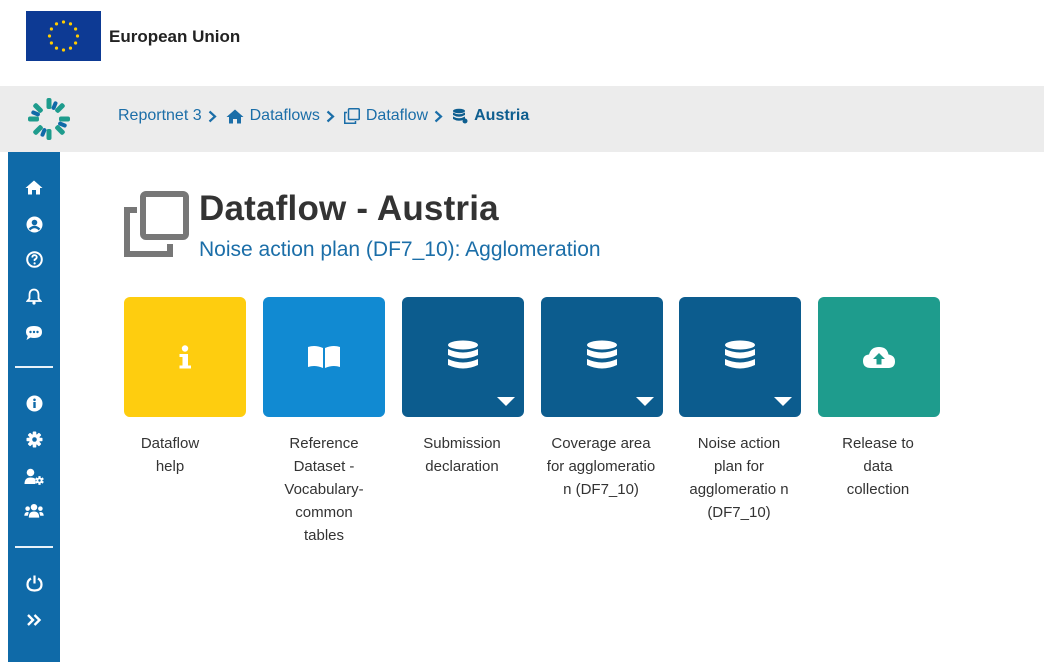 The width and height of the screenshot is (1044, 662). Describe the element at coordinates (397, 115) in the screenshot. I see `breadcrumb-label: Dataflow` at that location.